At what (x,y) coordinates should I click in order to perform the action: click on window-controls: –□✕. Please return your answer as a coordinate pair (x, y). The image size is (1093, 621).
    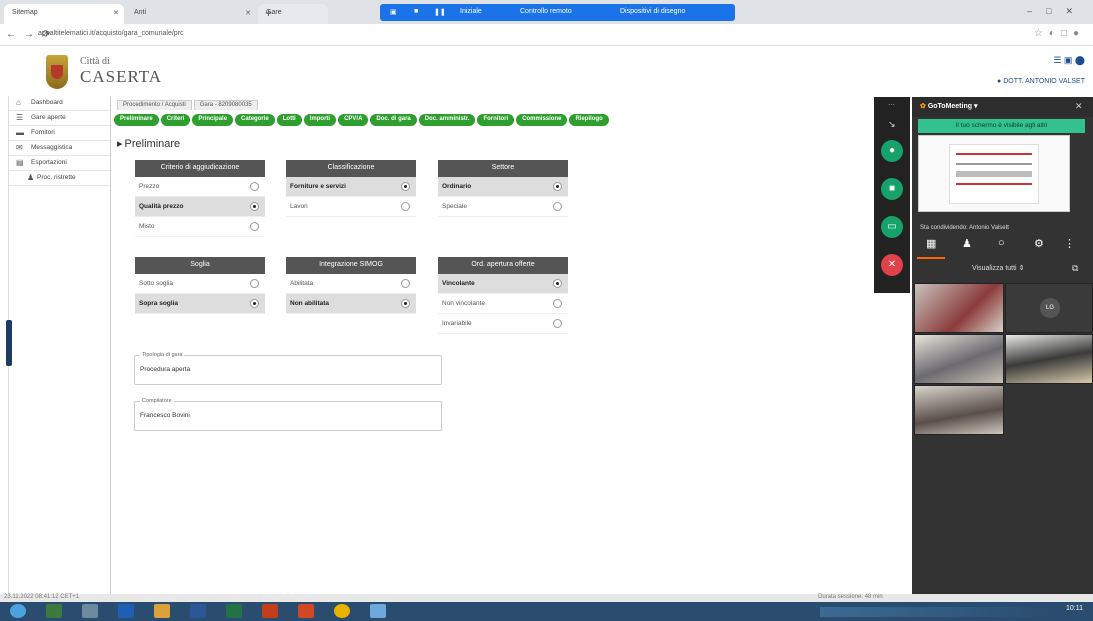
    Looking at the image, I should click on (1057, 11).